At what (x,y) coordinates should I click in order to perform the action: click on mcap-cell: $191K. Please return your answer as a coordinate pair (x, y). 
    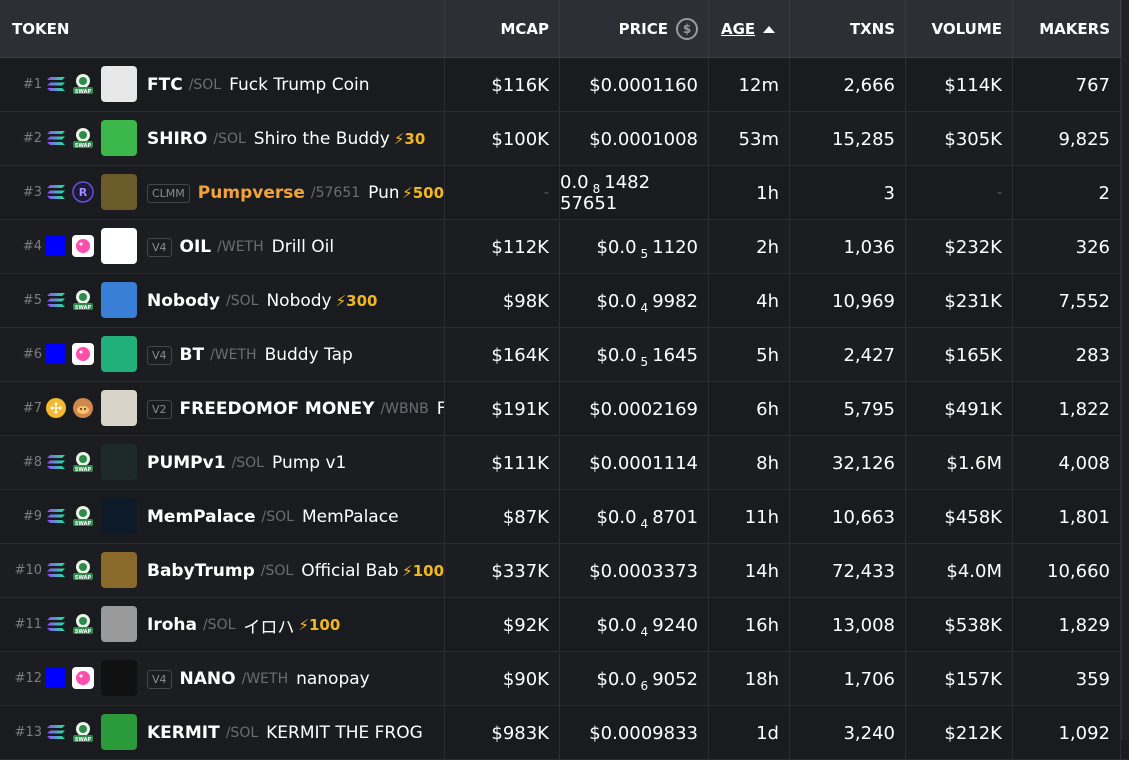
    Looking at the image, I should click on (502, 409).